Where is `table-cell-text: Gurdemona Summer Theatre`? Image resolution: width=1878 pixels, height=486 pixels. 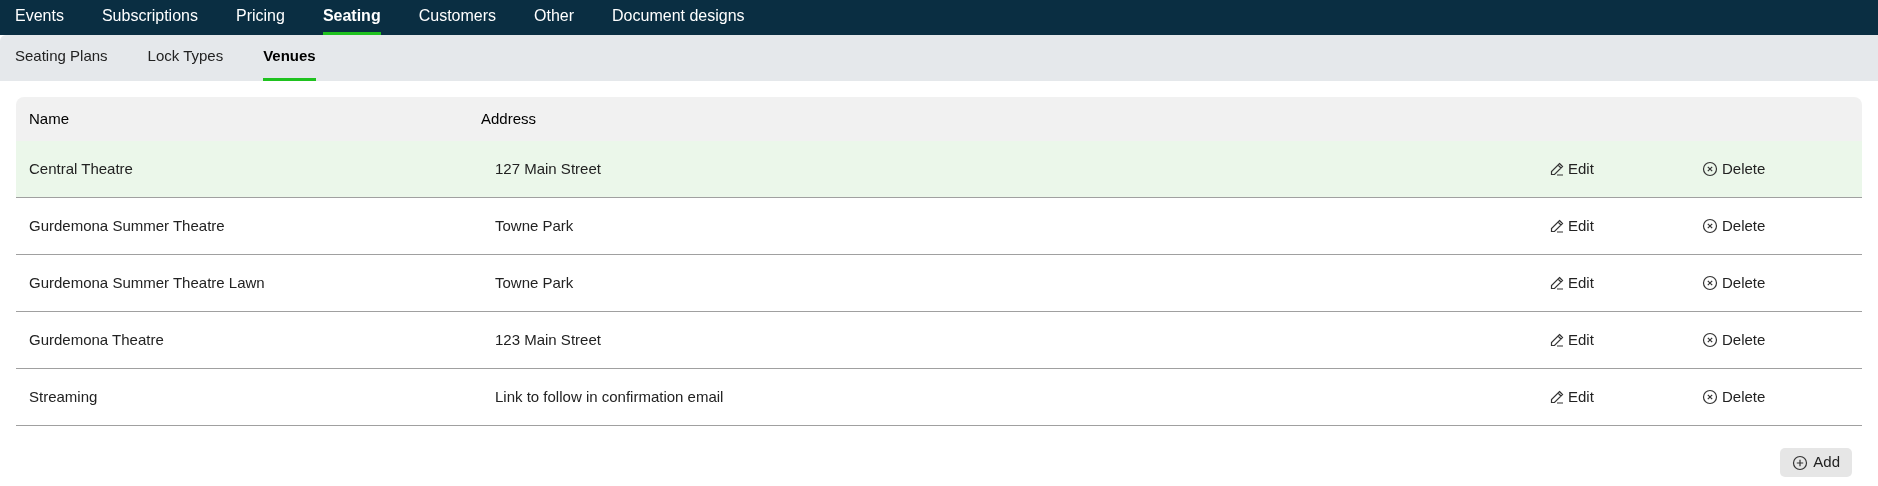
table-cell-text: Gurdemona Summer Theatre is located at coordinates (127, 225).